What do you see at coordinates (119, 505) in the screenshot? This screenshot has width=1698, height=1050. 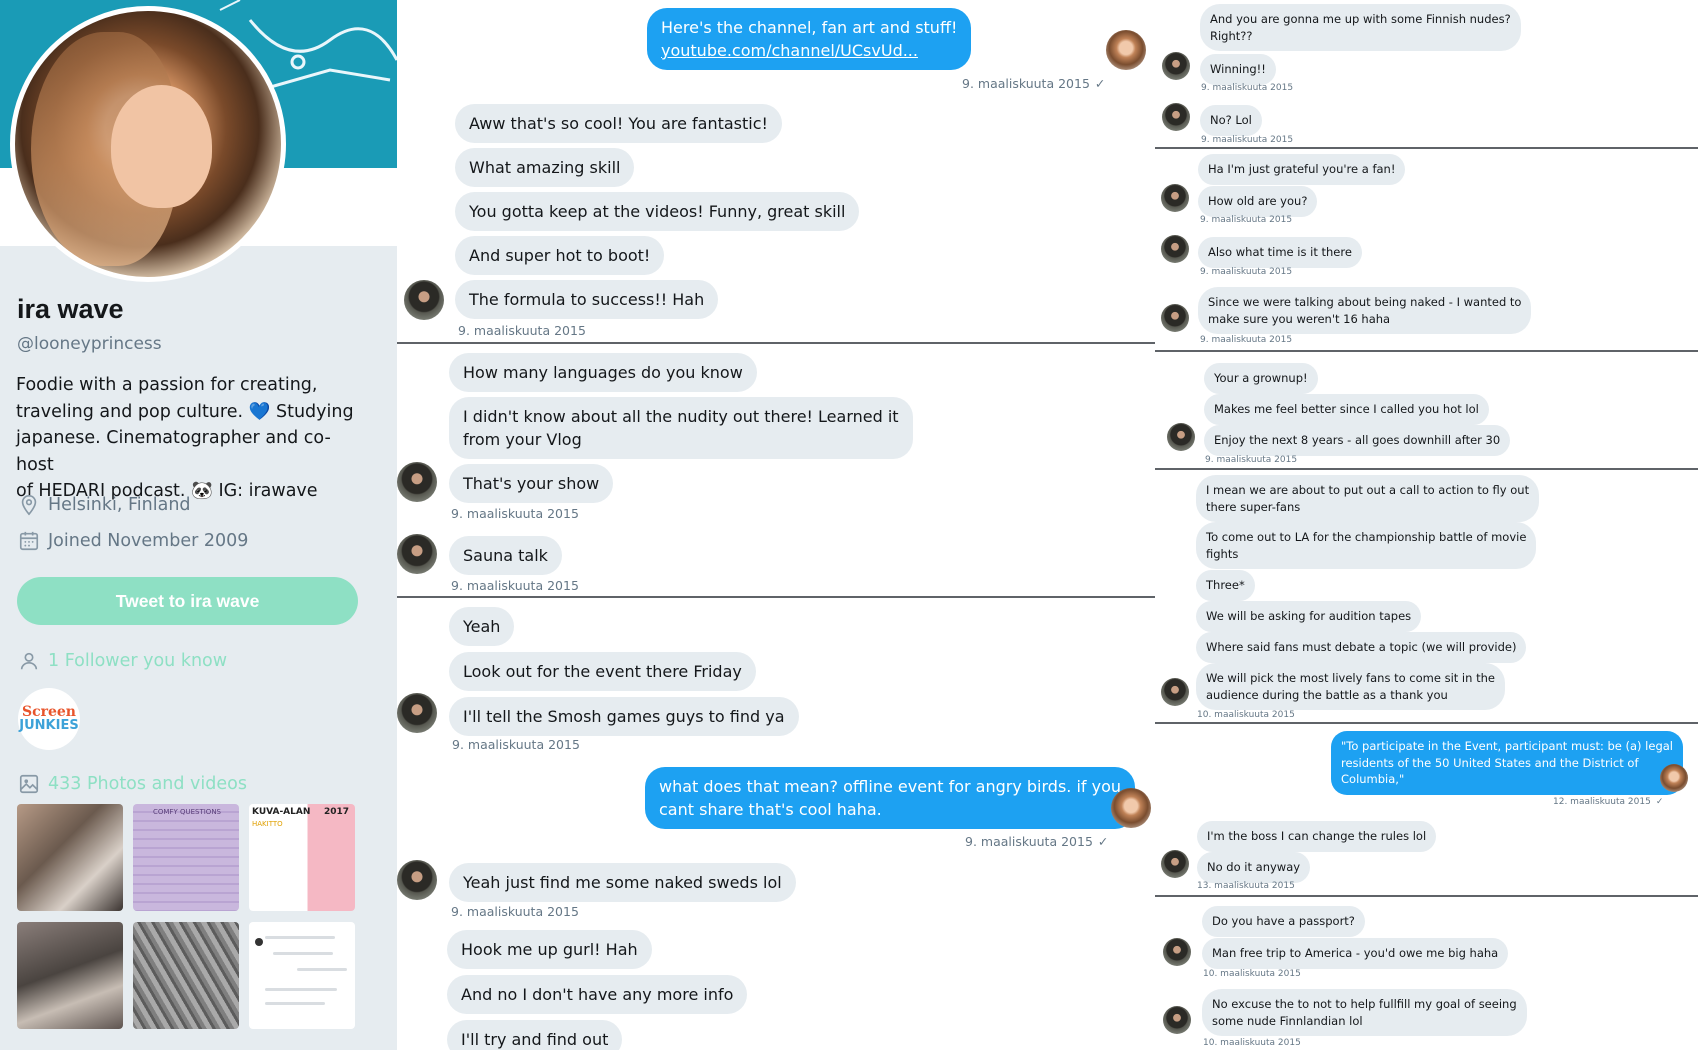 I see `location-text: Helsinki, Finland` at bounding box center [119, 505].